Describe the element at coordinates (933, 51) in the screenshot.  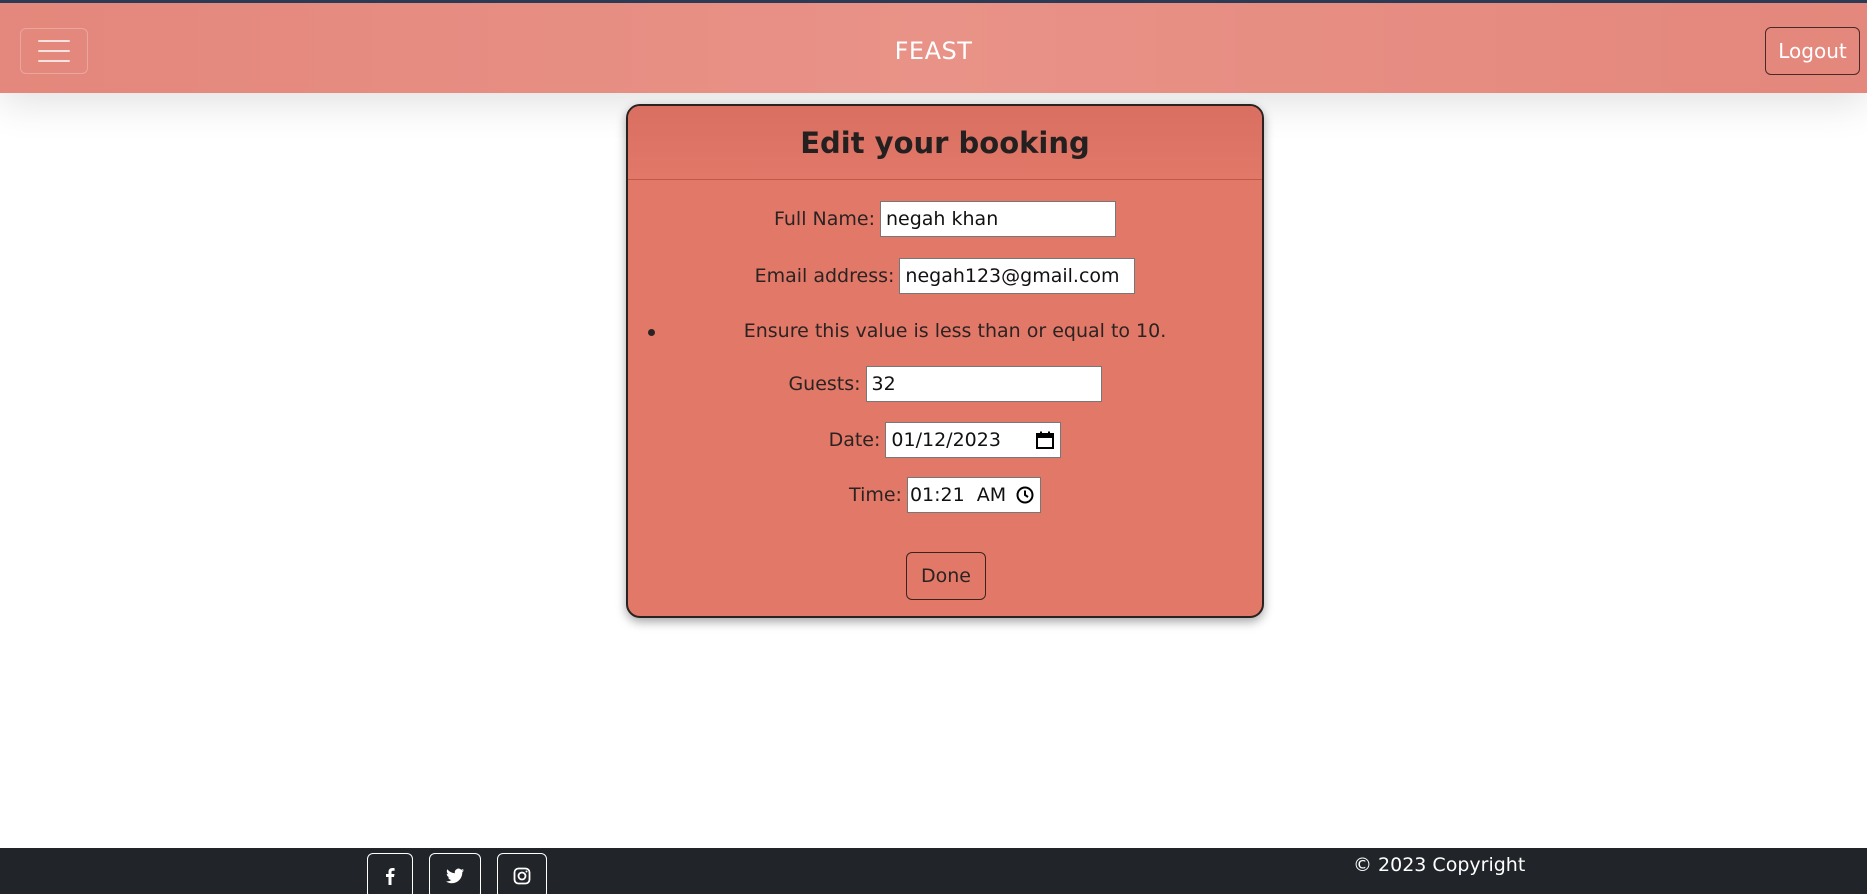
I see `brand-title: FEAST` at that location.